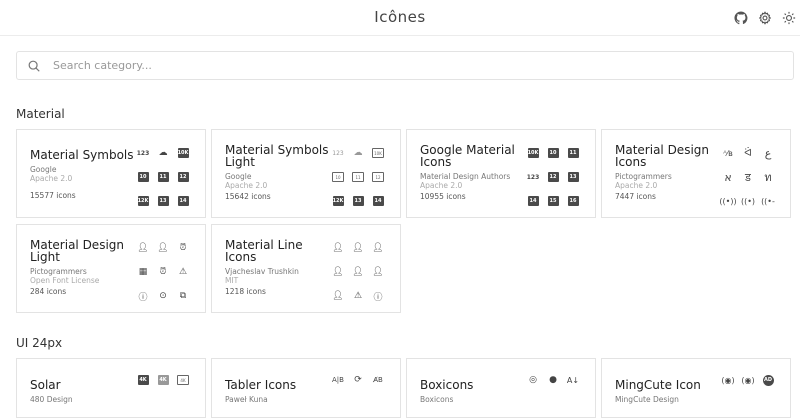  Describe the element at coordinates (53, 195) in the screenshot. I see `card-count: 15577 icons` at that location.